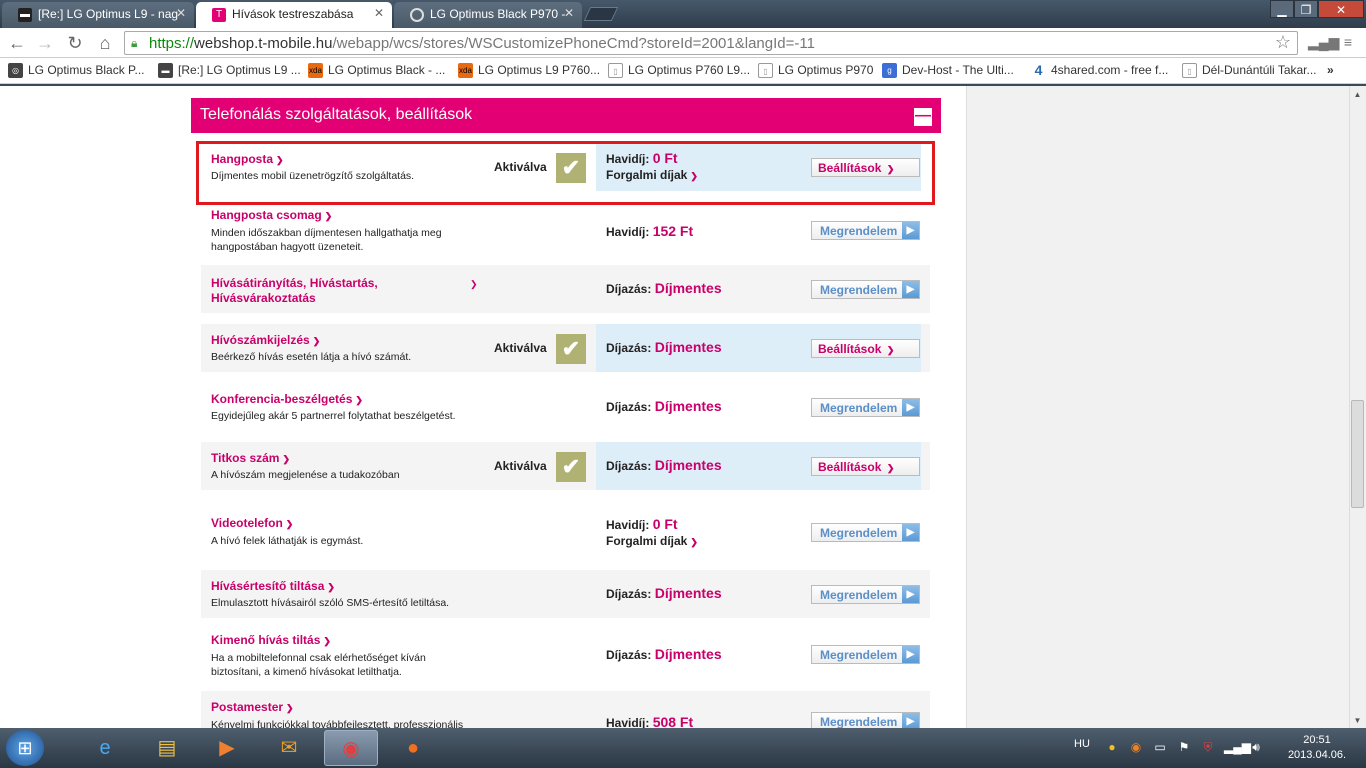 Image resolution: width=1366 pixels, height=768 pixels. What do you see at coordinates (1357, 95) in the screenshot?
I see `scroll-up-icon: ▲` at bounding box center [1357, 95].